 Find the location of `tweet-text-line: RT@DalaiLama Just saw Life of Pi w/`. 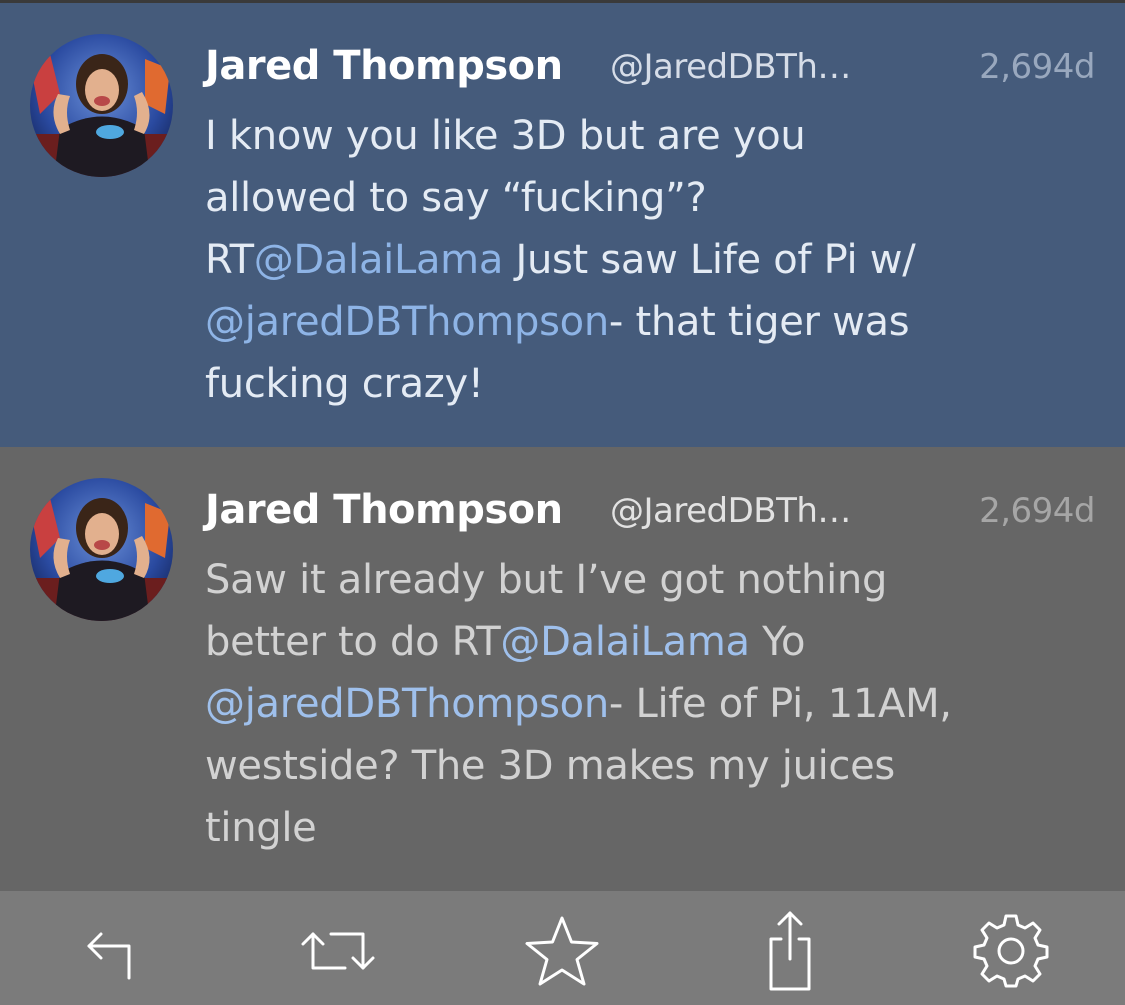

tweet-text-line: RT@DalaiLama Just saw Life of Pi w/ is located at coordinates (655, 260).